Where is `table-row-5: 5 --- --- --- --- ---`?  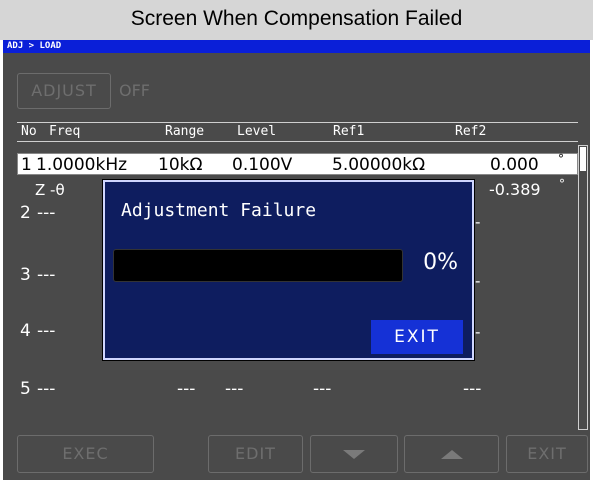
table-row-5: 5 --- --- --- --- --- is located at coordinates (297, 389).